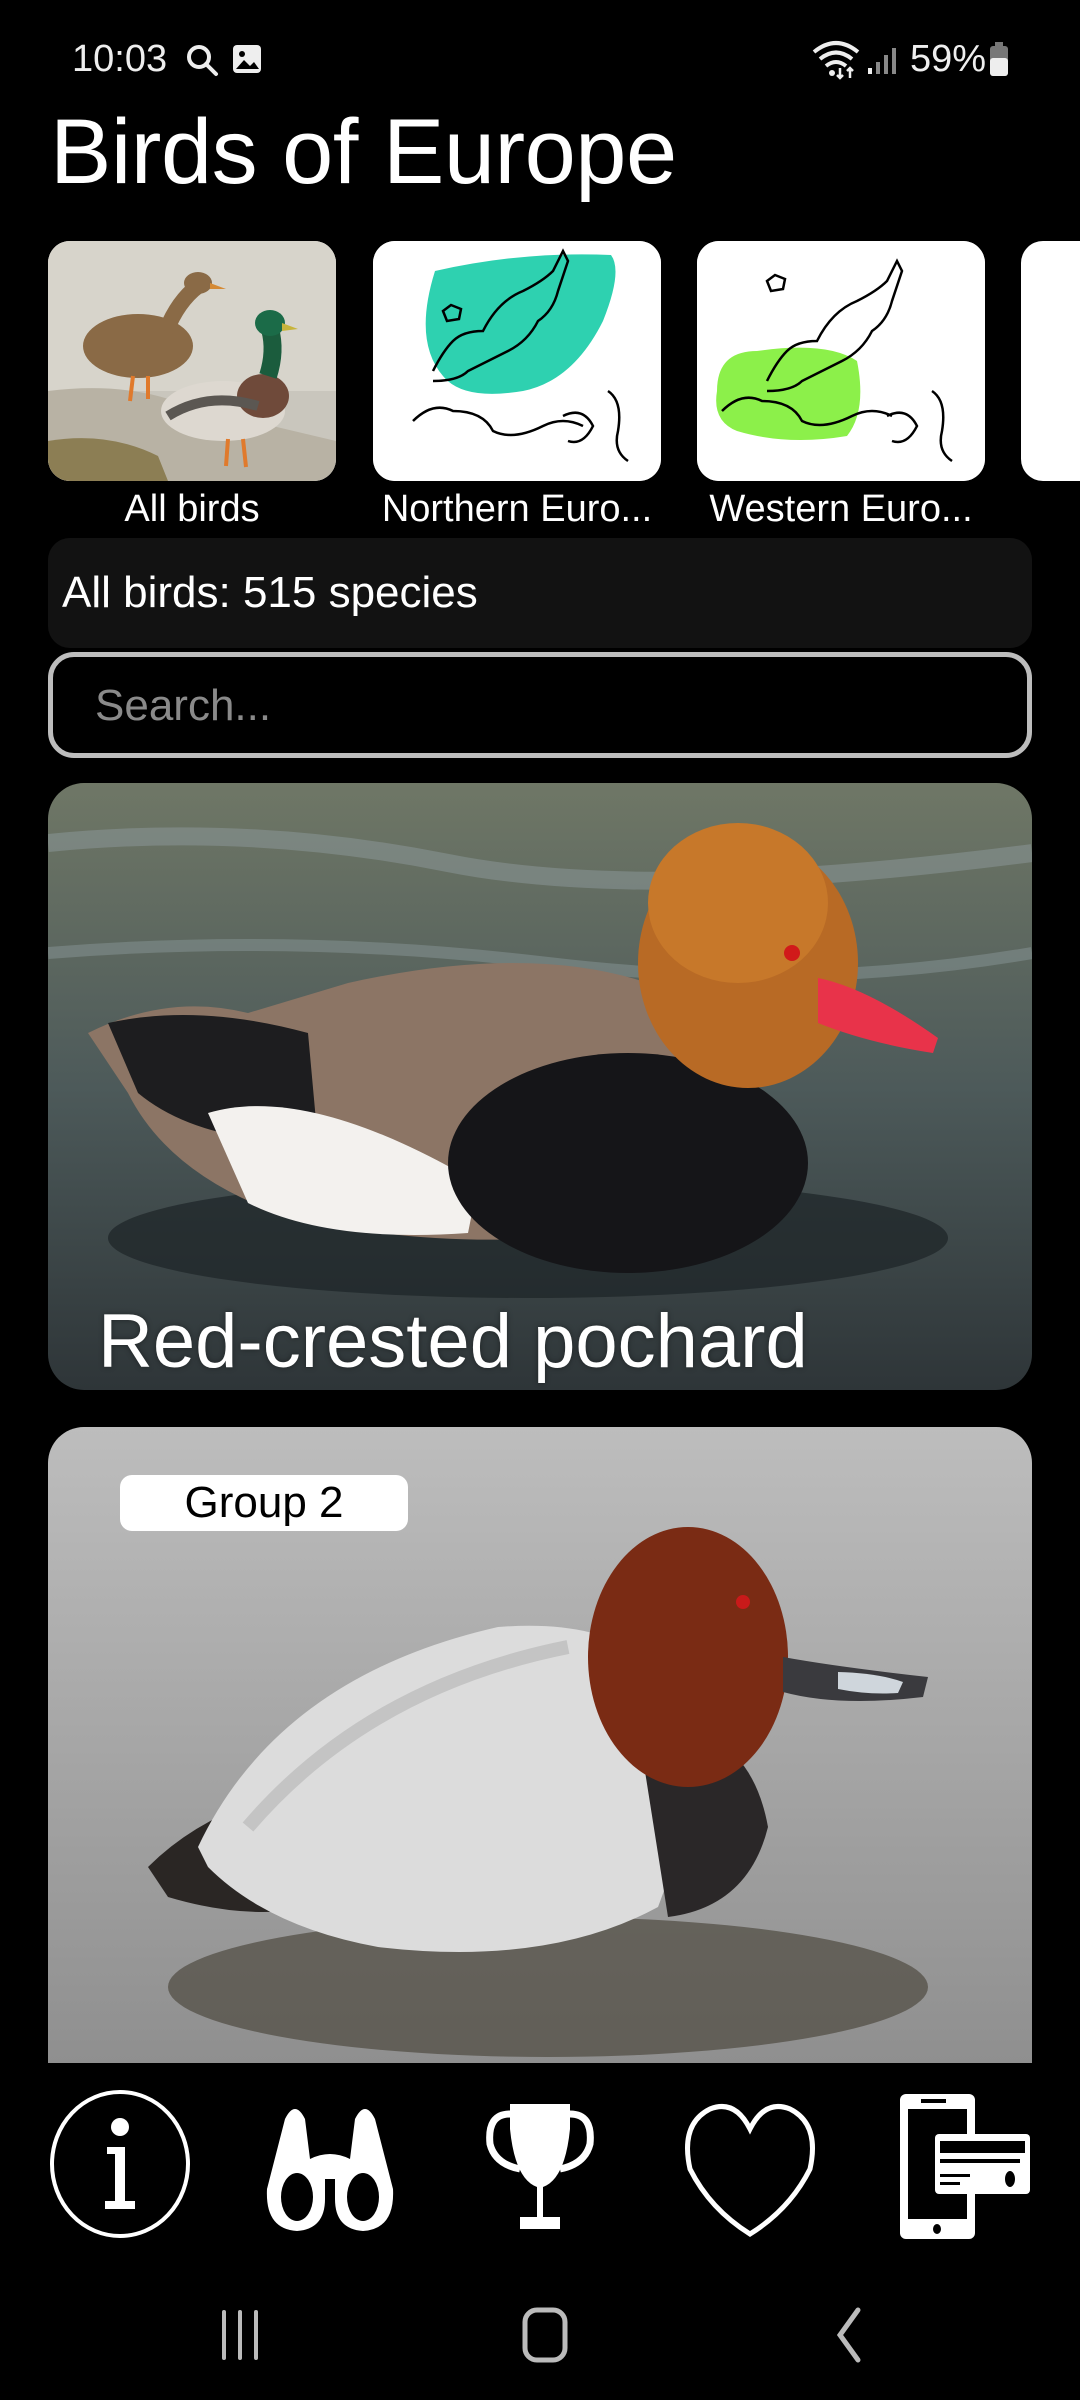  I want to click on western-europe-map, so click(841, 361).